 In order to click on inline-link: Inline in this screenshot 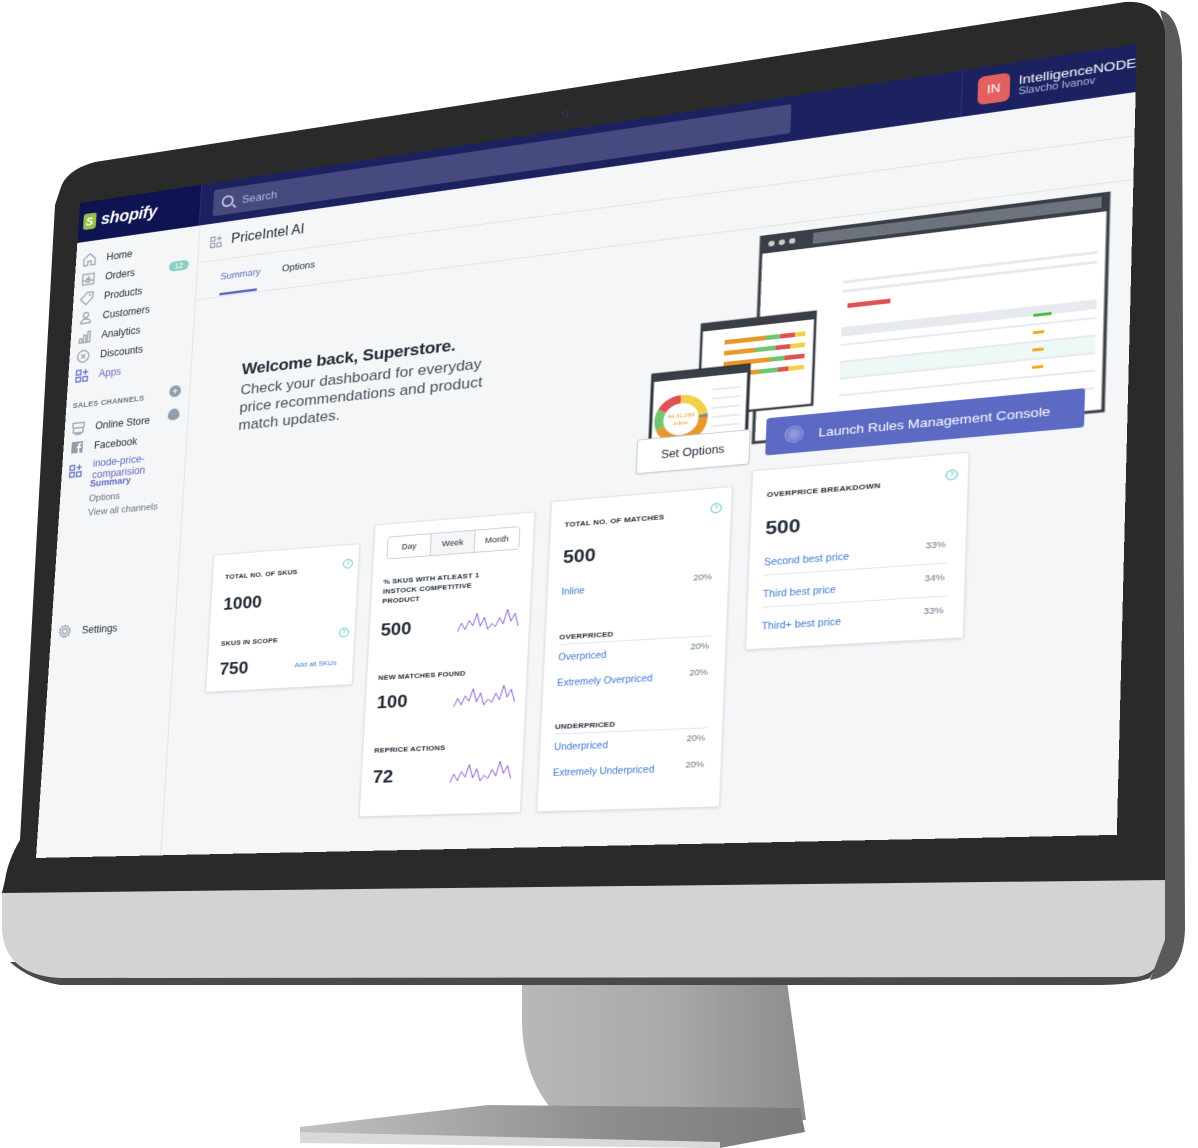, I will do `click(573, 592)`.